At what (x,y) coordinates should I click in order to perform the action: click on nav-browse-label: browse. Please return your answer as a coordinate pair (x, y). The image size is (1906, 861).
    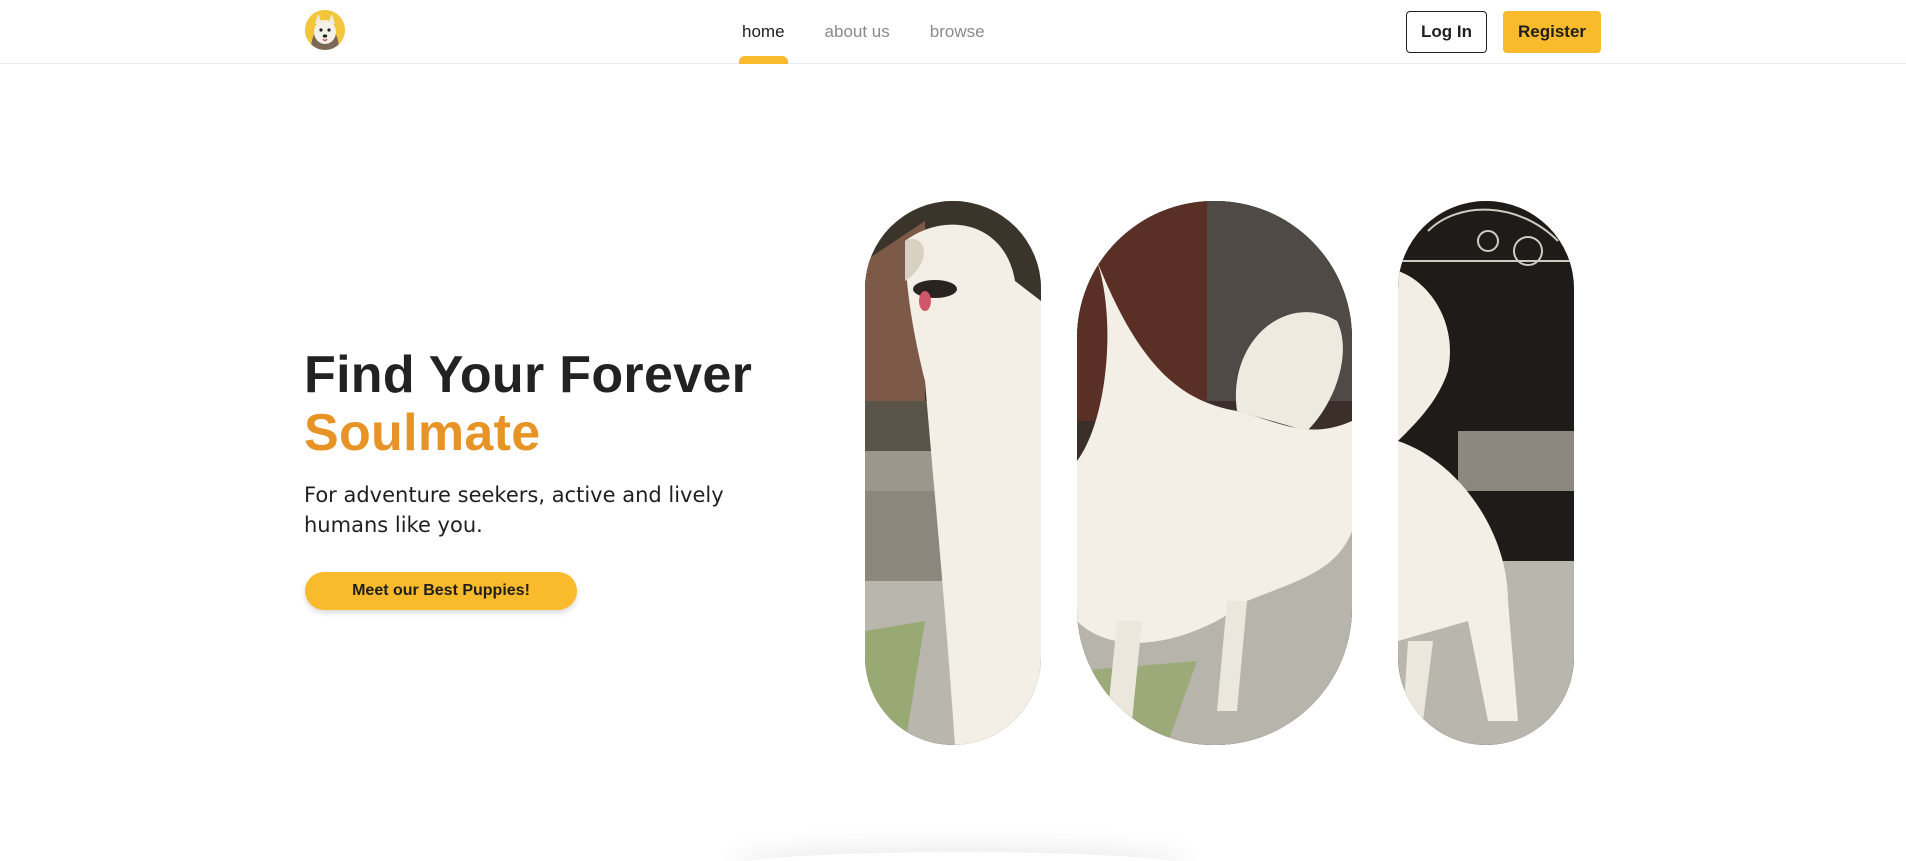
    Looking at the image, I should click on (957, 31).